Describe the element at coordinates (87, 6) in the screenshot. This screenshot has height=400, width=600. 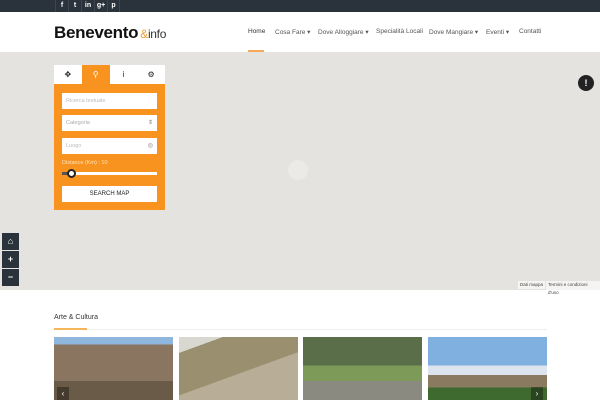
I see `linkedin-icon: in` at that location.